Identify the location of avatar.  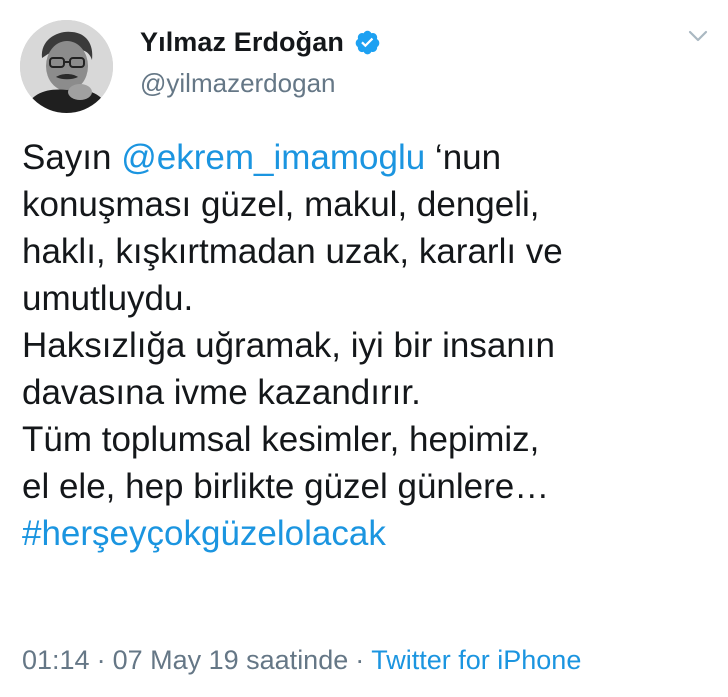
(66, 66).